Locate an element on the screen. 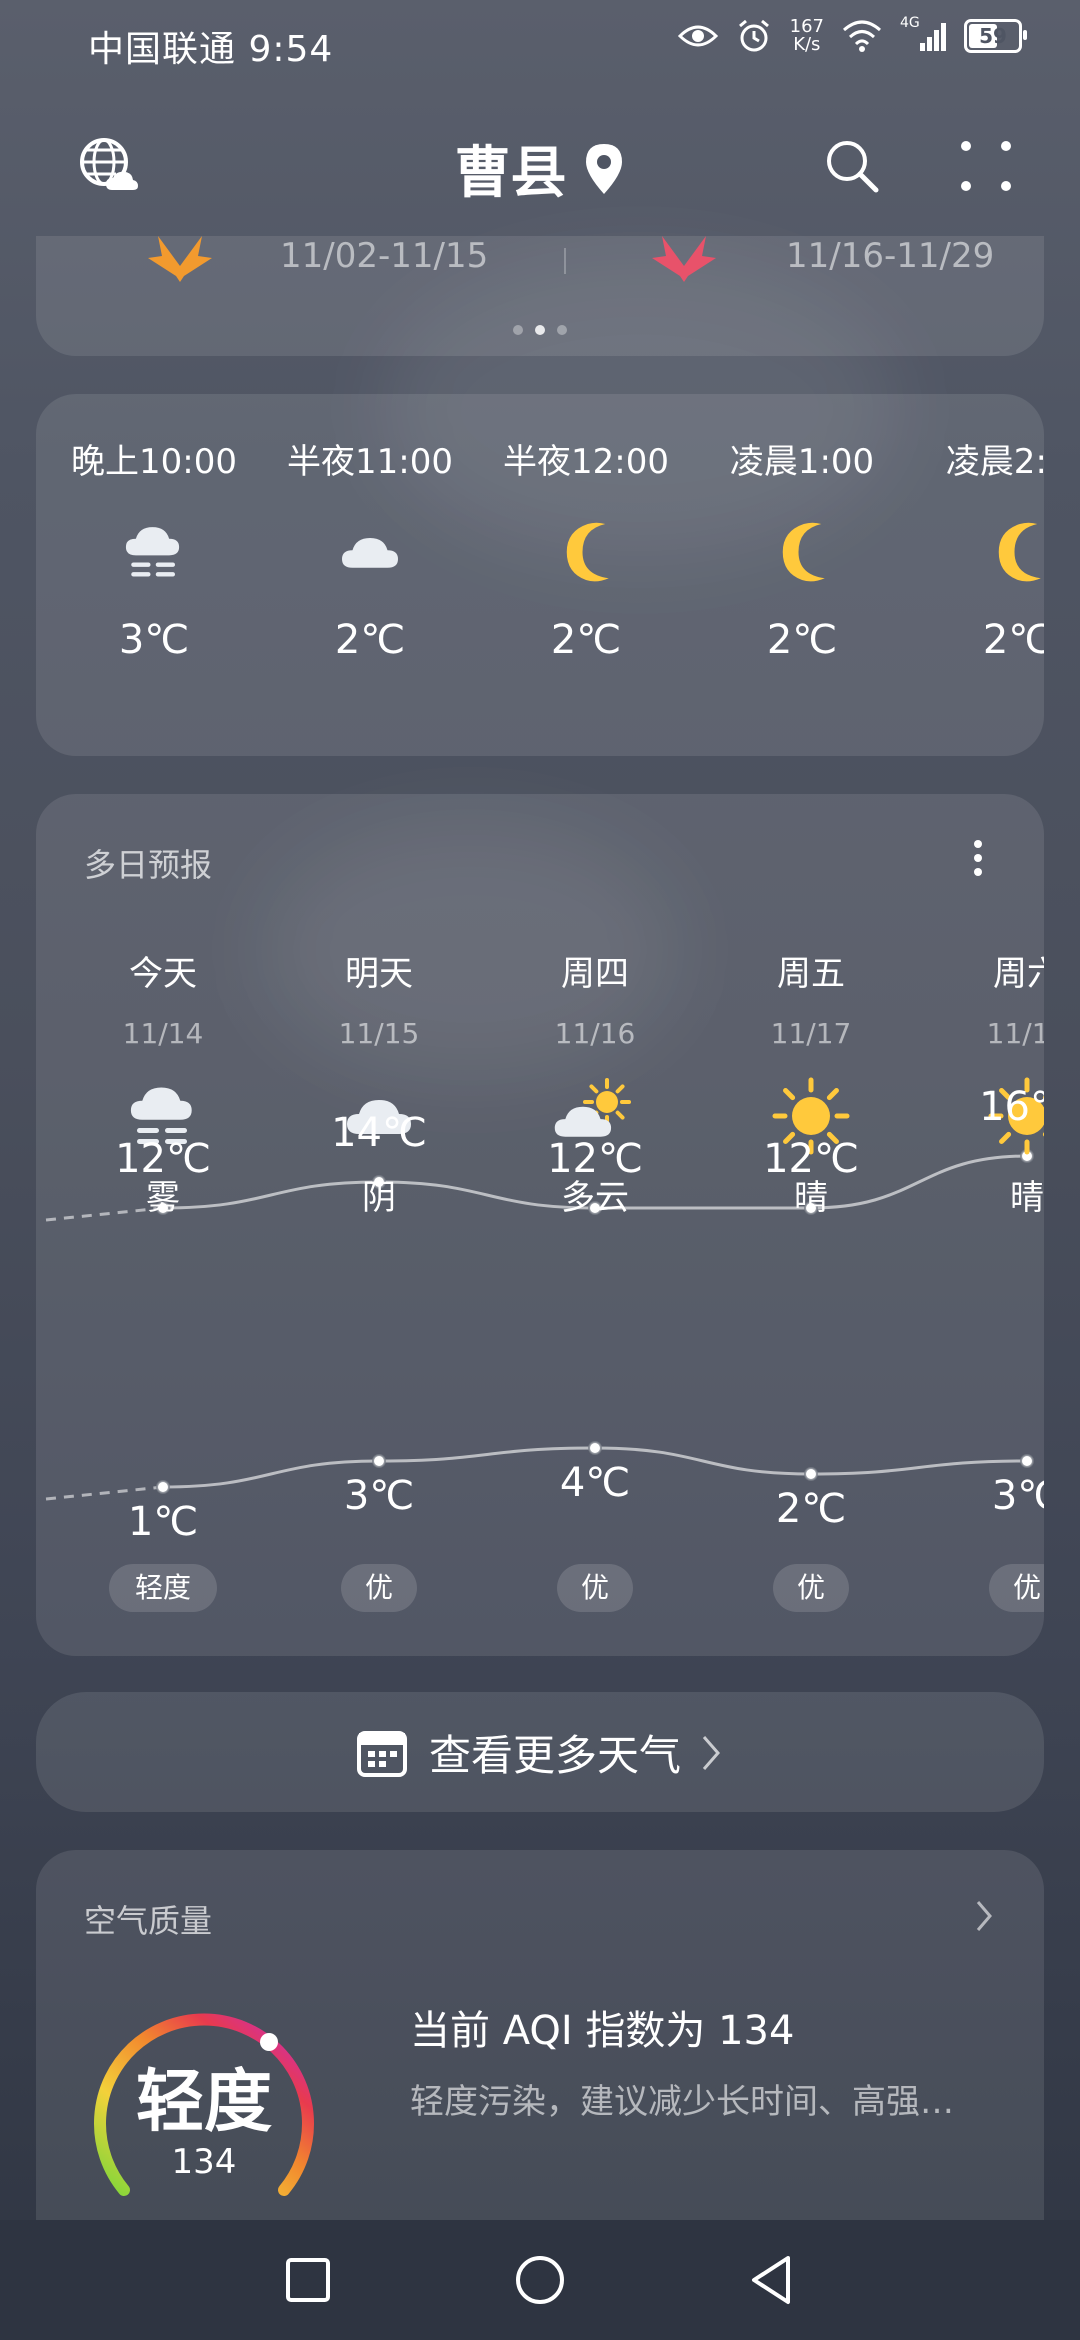 This screenshot has height=2340, width=1080. period-range: 11/16-11/29 is located at coordinates (890, 256).